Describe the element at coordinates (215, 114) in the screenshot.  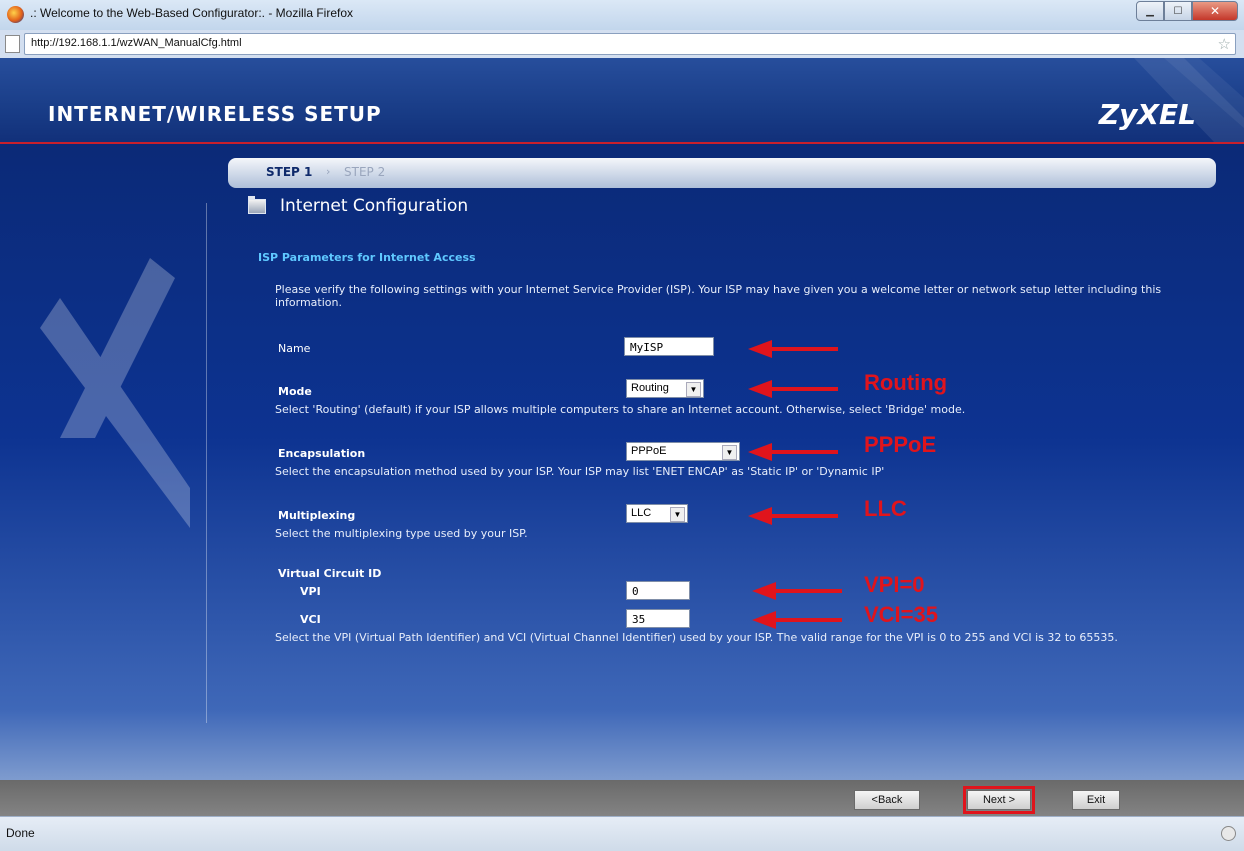
I see `page-title: INTERNET/WIRELESS SETUP` at that location.